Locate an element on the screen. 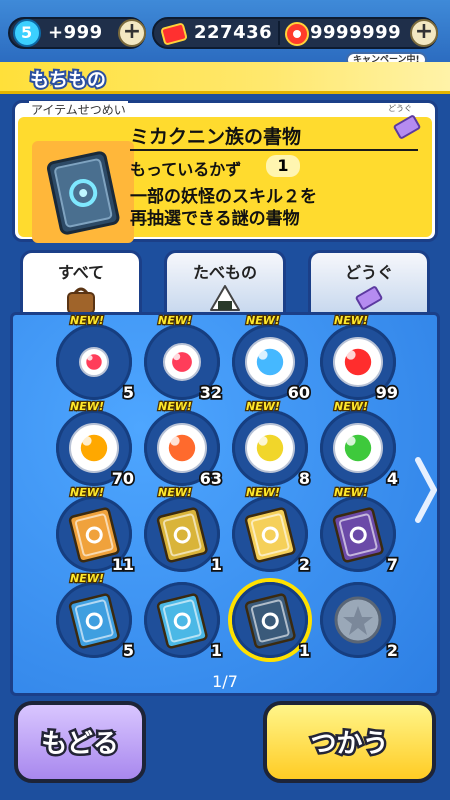  item-count: 4 is located at coordinates (392, 478).